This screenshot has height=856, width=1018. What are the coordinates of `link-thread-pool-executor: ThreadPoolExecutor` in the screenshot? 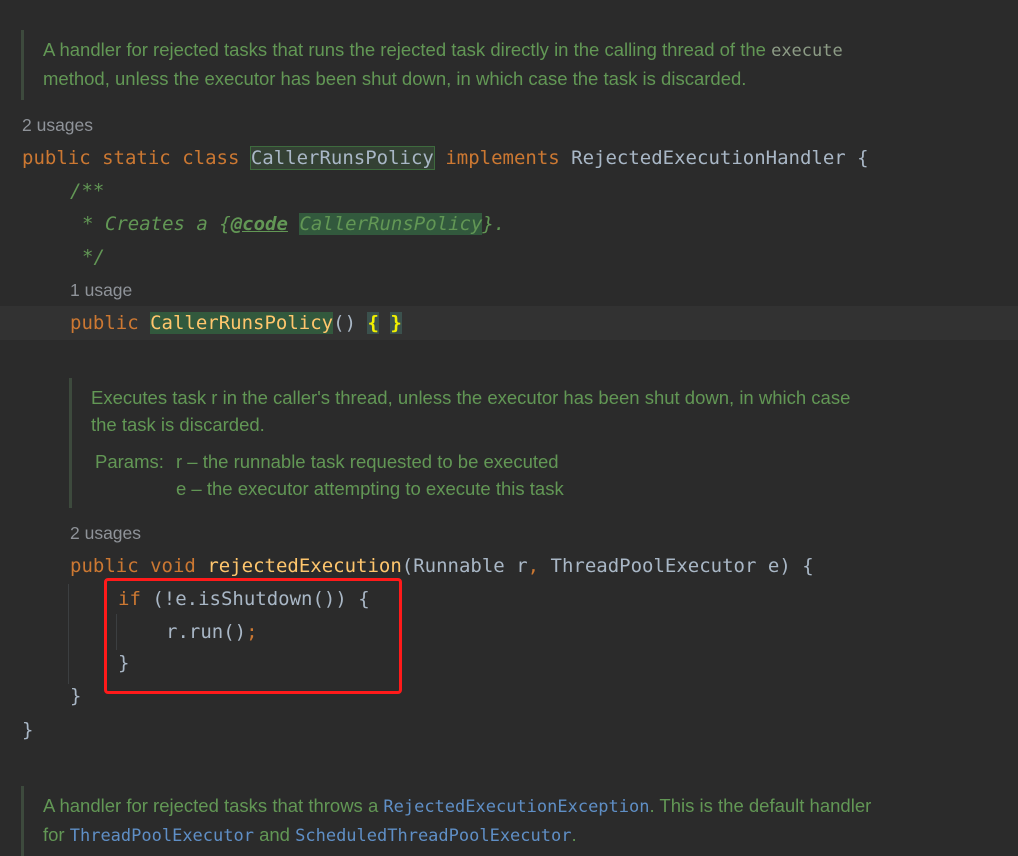 It's located at (162, 836).